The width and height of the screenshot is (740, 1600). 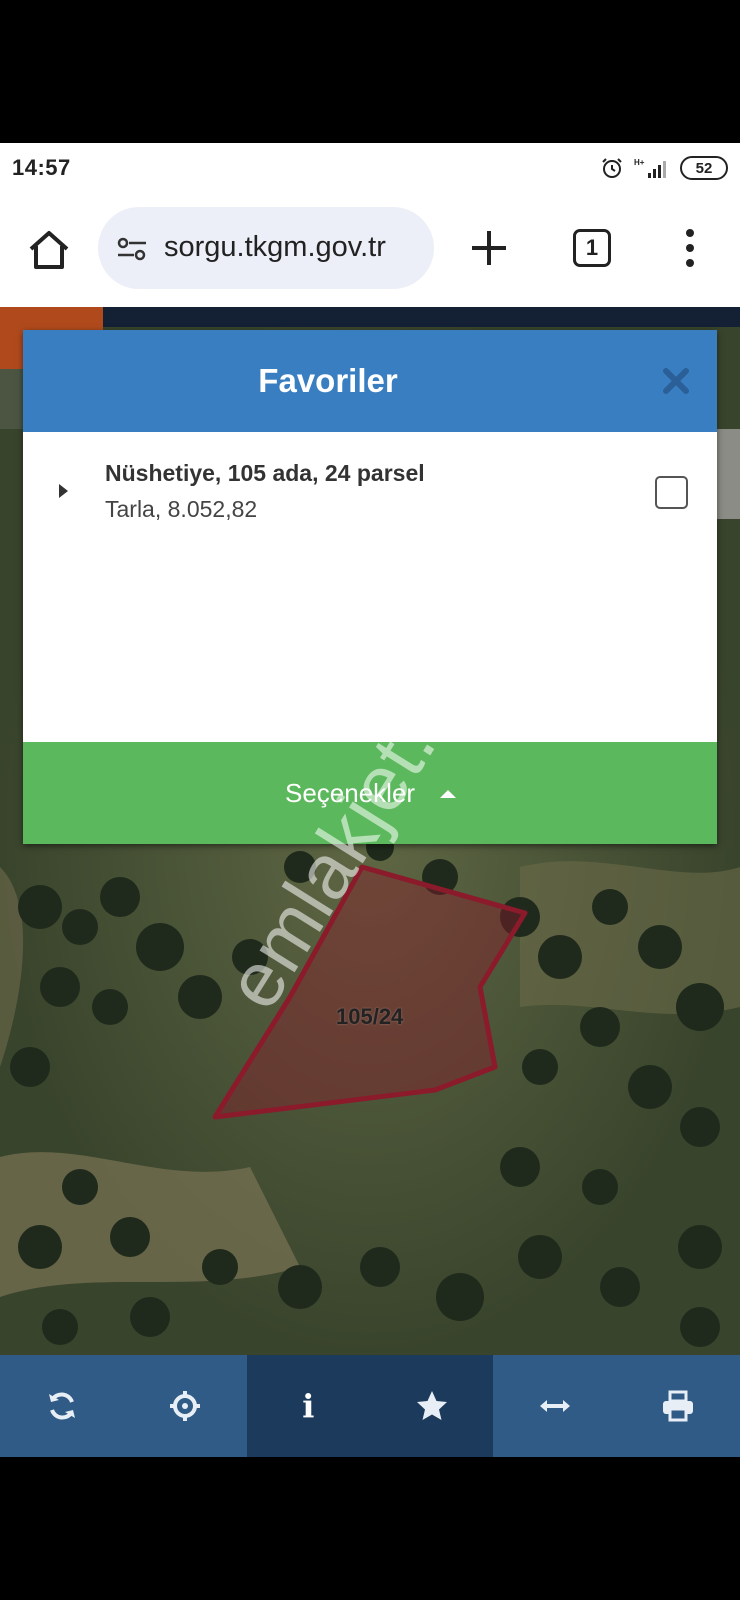 I want to click on map-toolbar: i, so click(x=370, y=1406).